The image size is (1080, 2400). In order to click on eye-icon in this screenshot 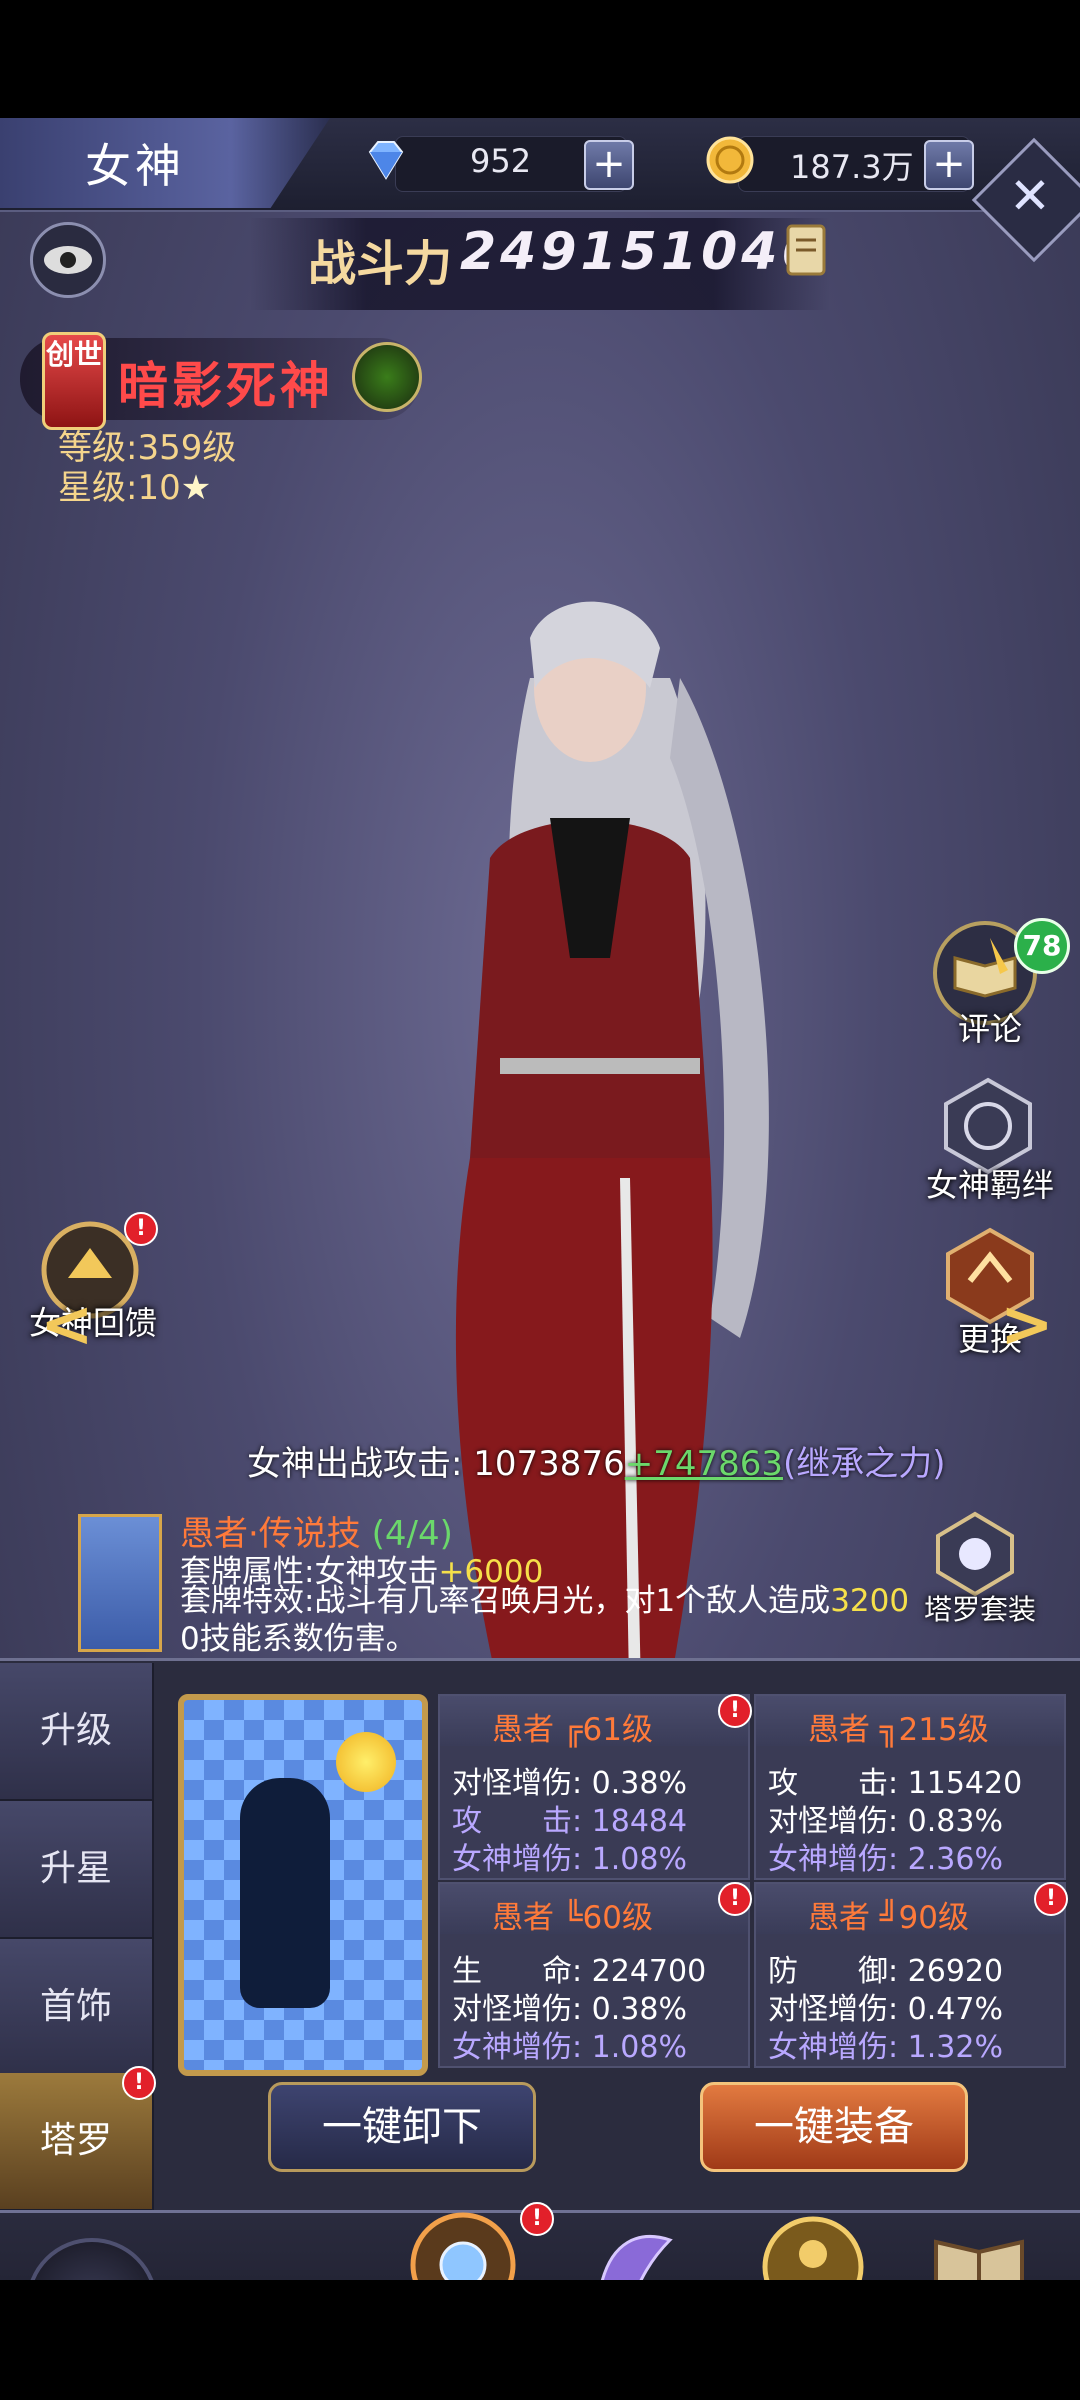, I will do `click(68, 260)`.